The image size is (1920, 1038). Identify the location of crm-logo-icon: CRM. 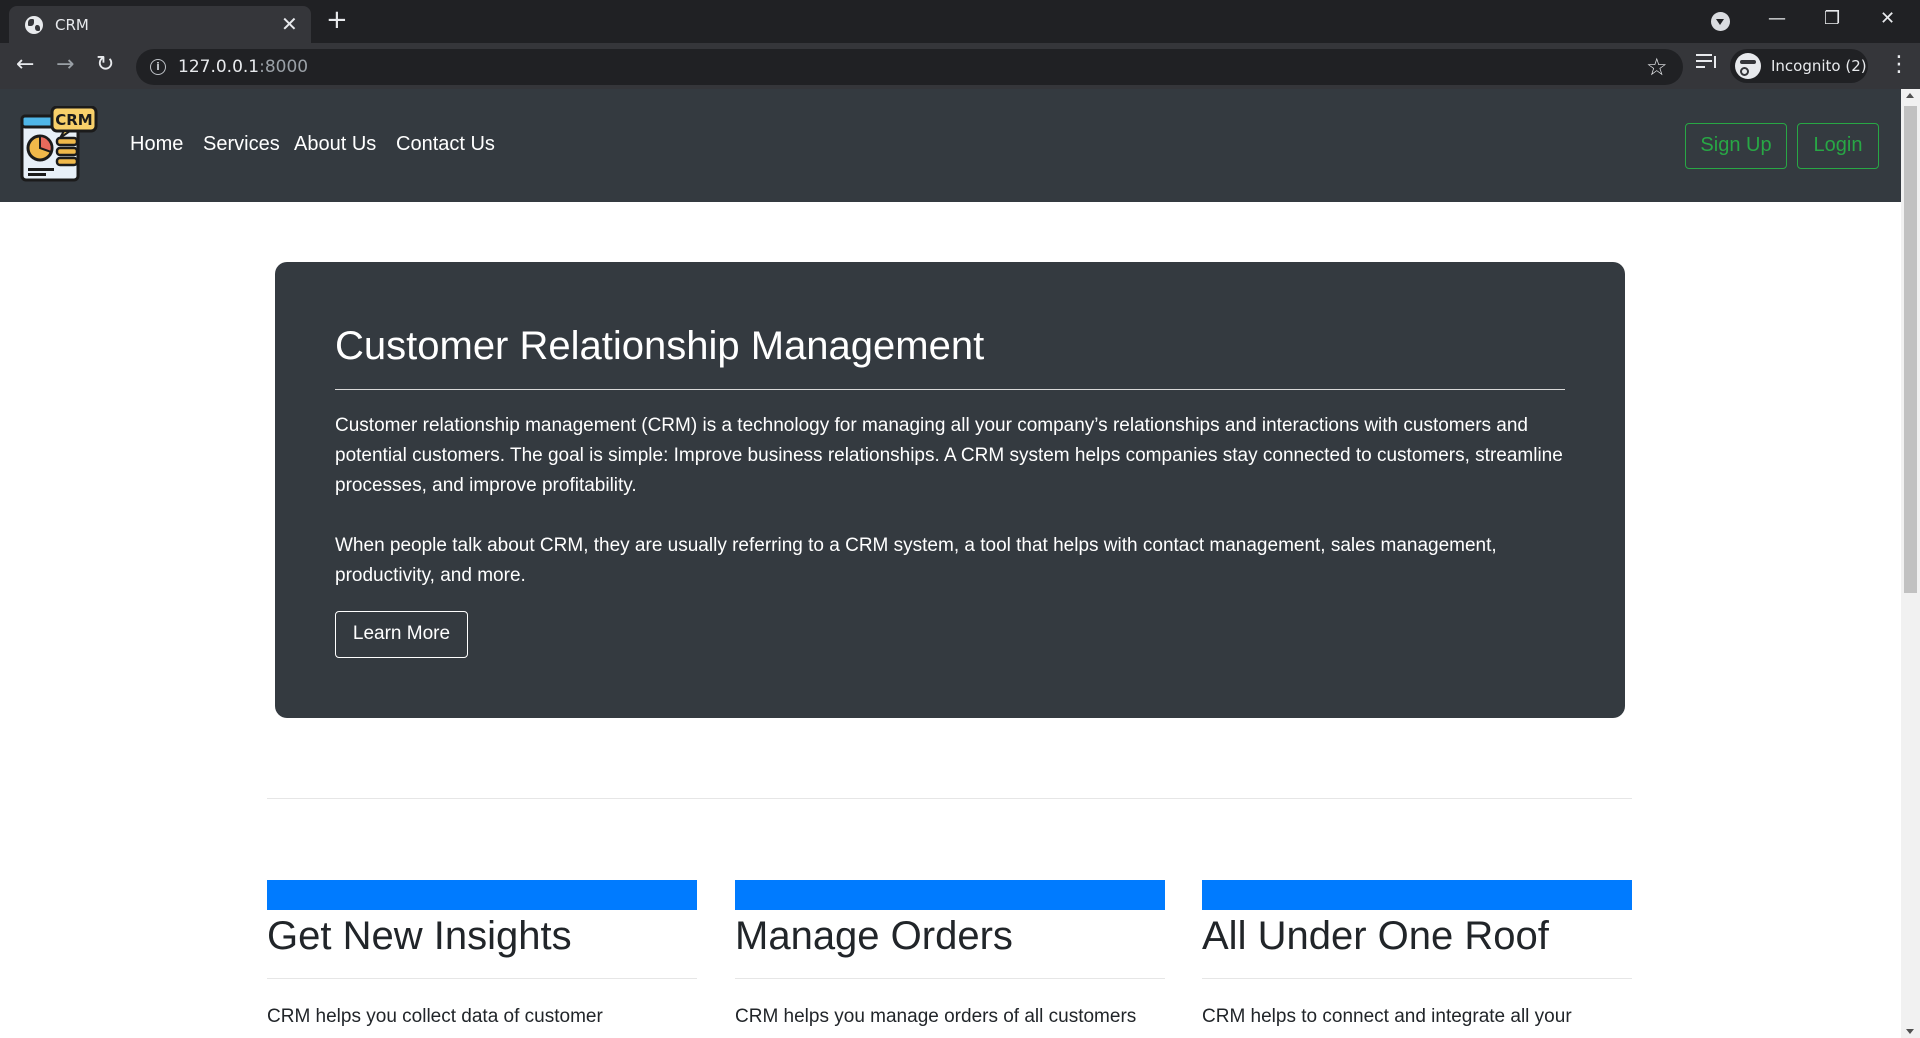
(59, 145).